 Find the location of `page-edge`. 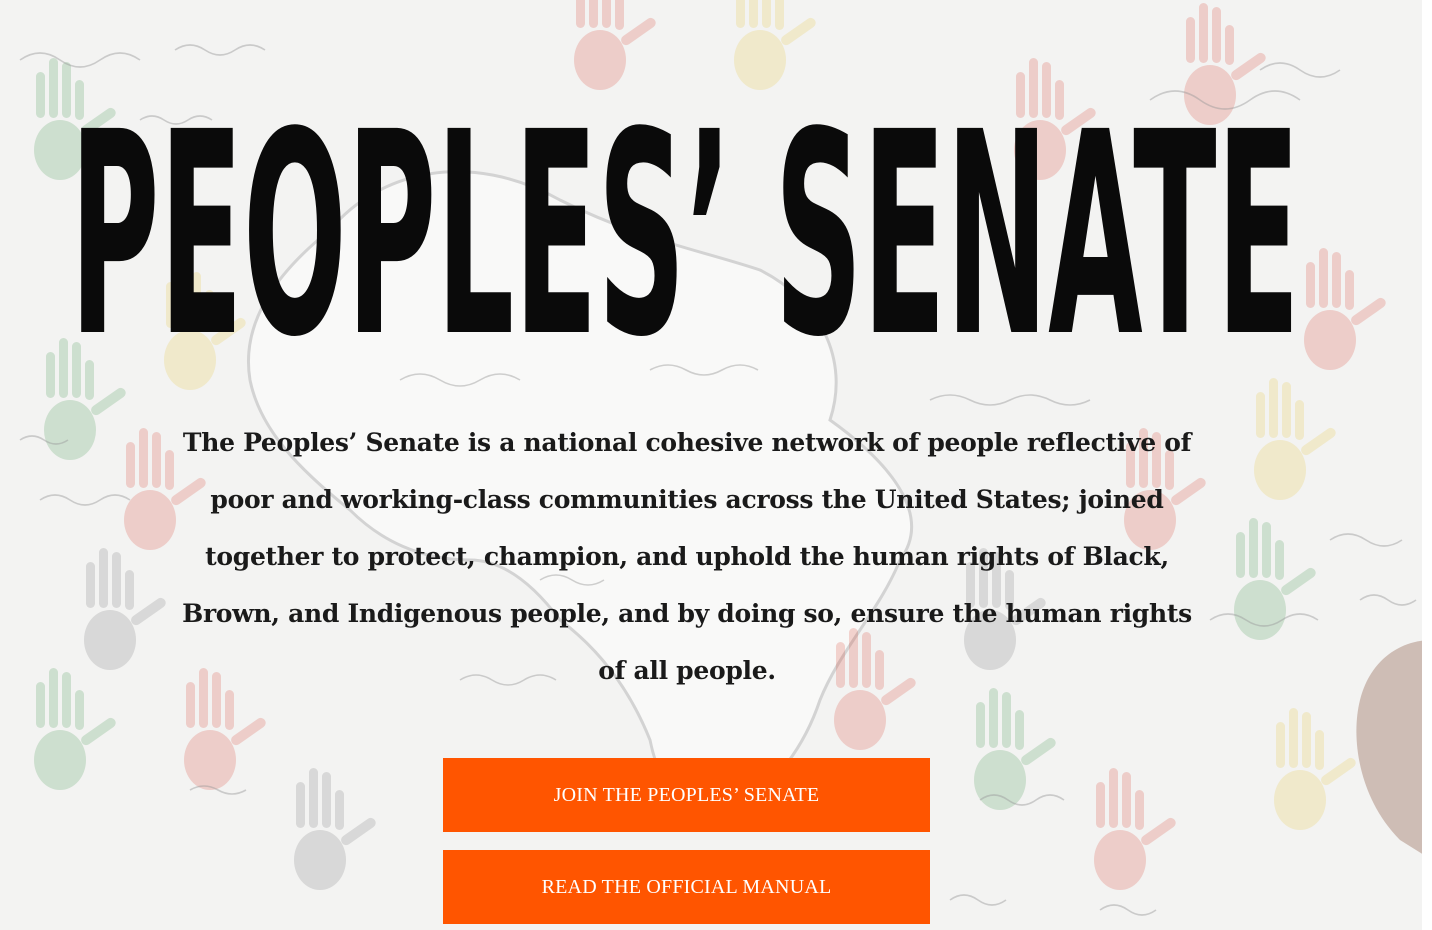

page-edge is located at coordinates (1427, 465).